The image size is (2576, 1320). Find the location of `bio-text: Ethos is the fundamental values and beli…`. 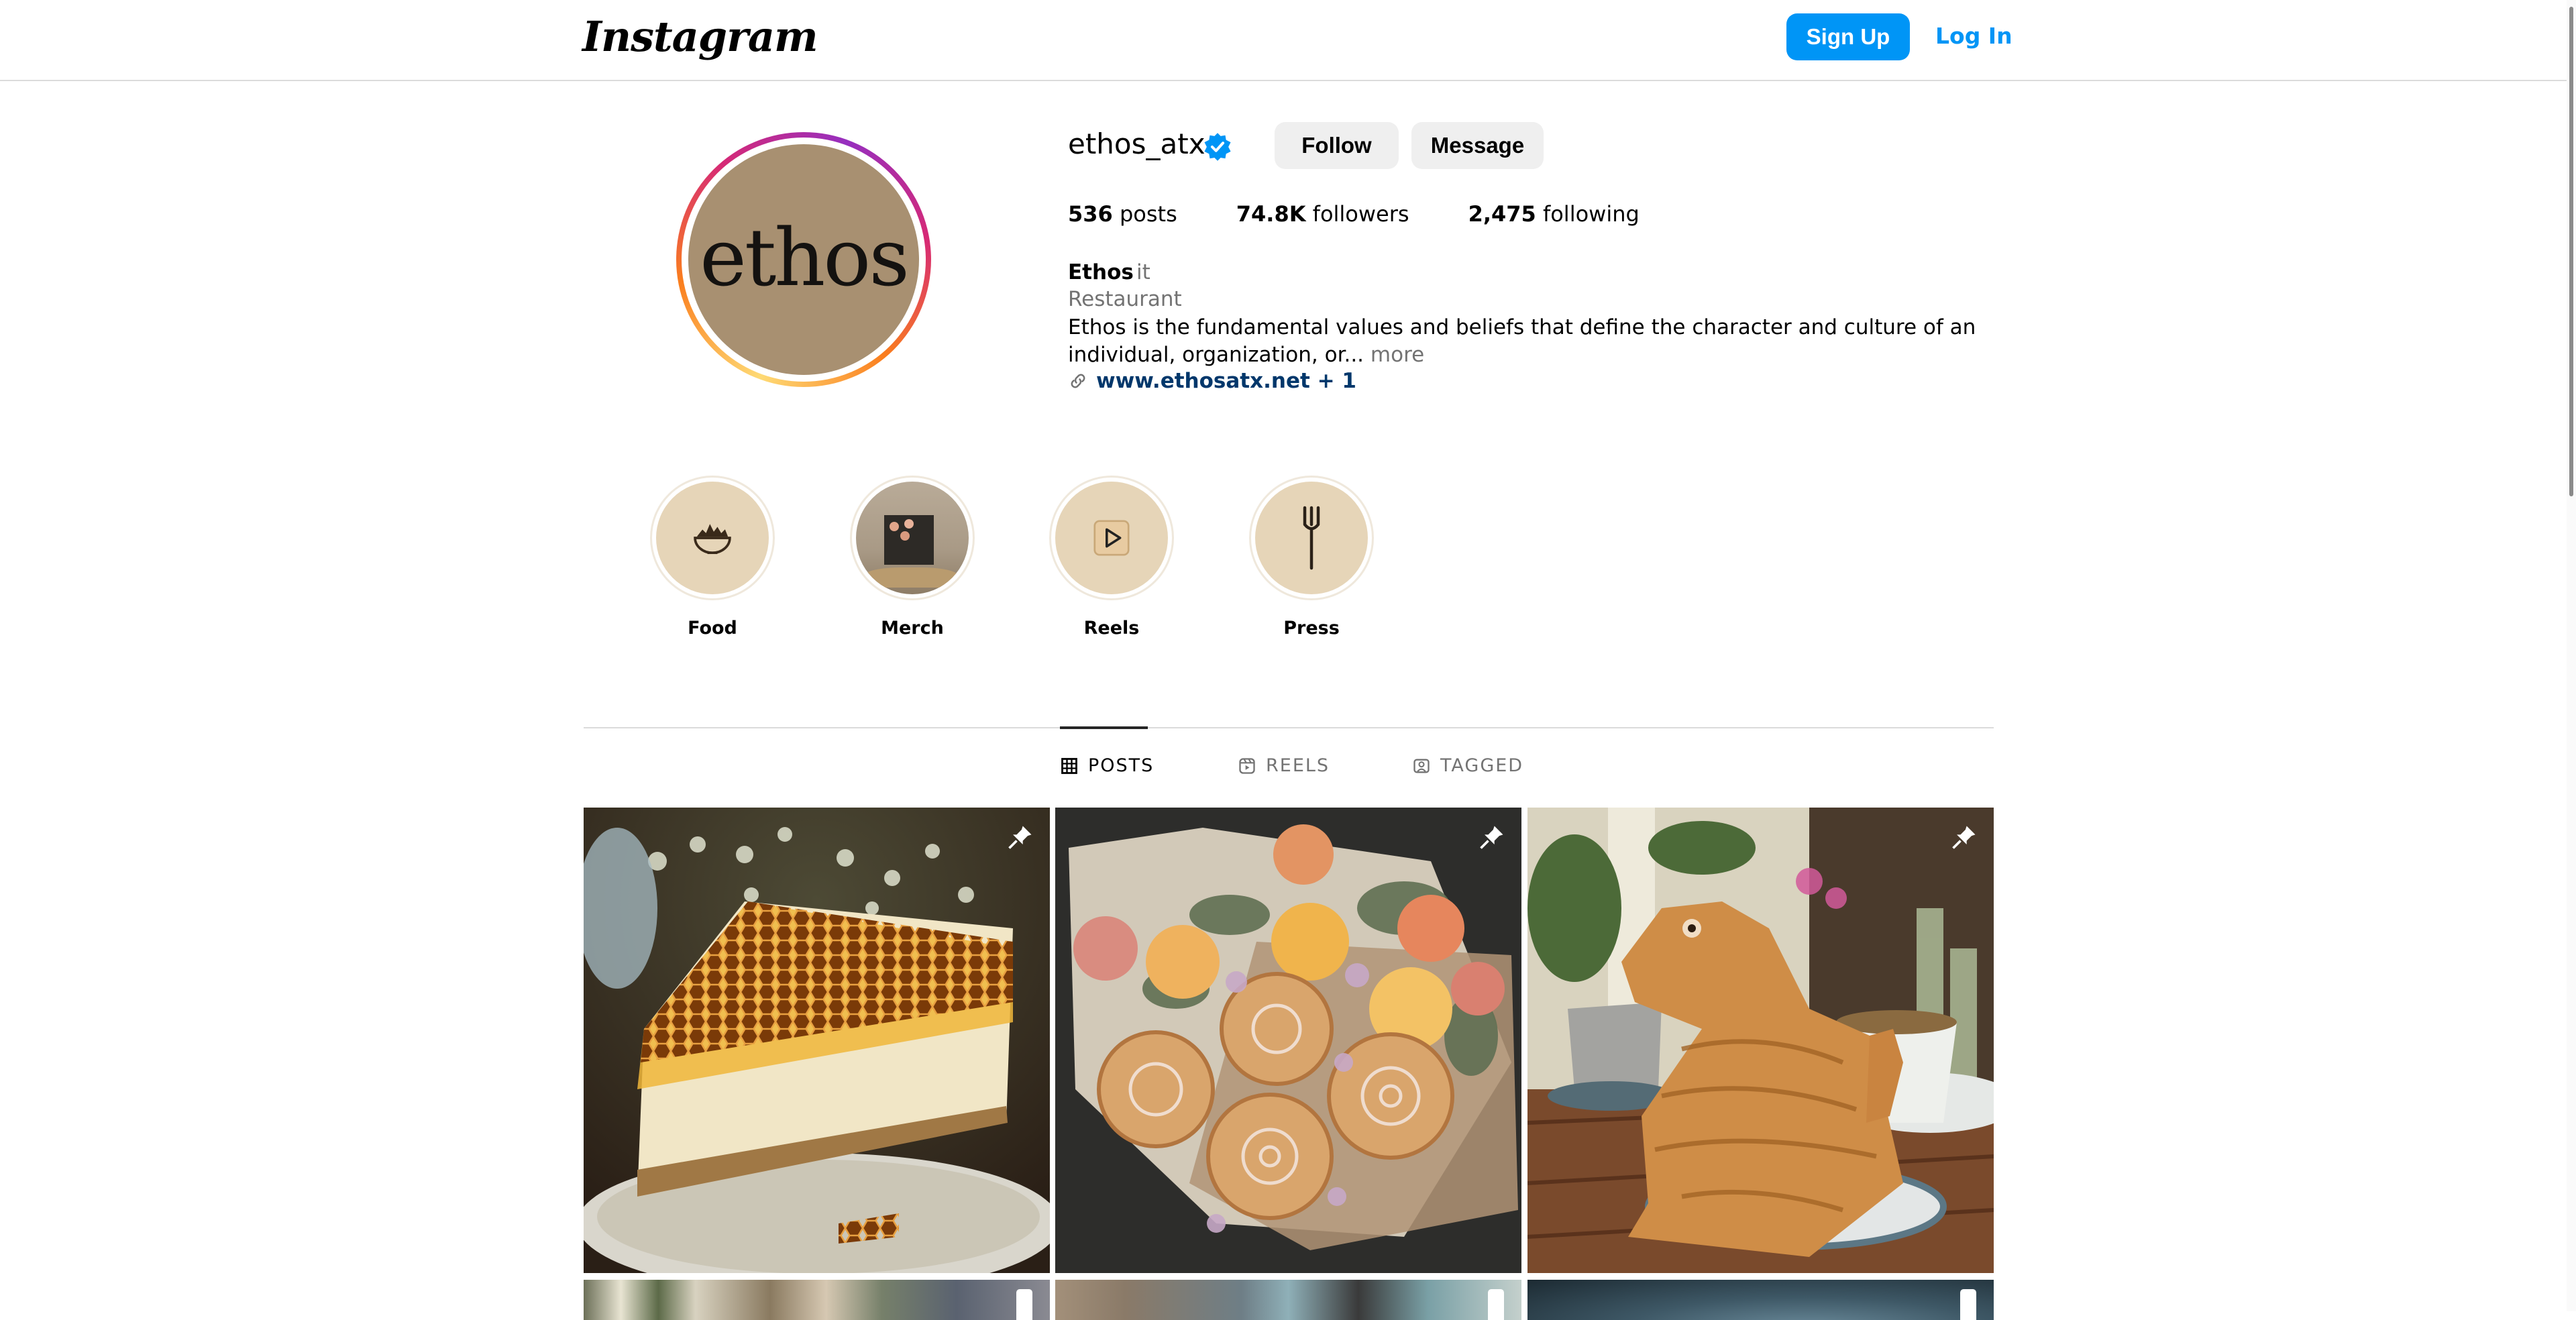

bio-text: Ethos is the fundamental values and beli… is located at coordinates (1531, 342).